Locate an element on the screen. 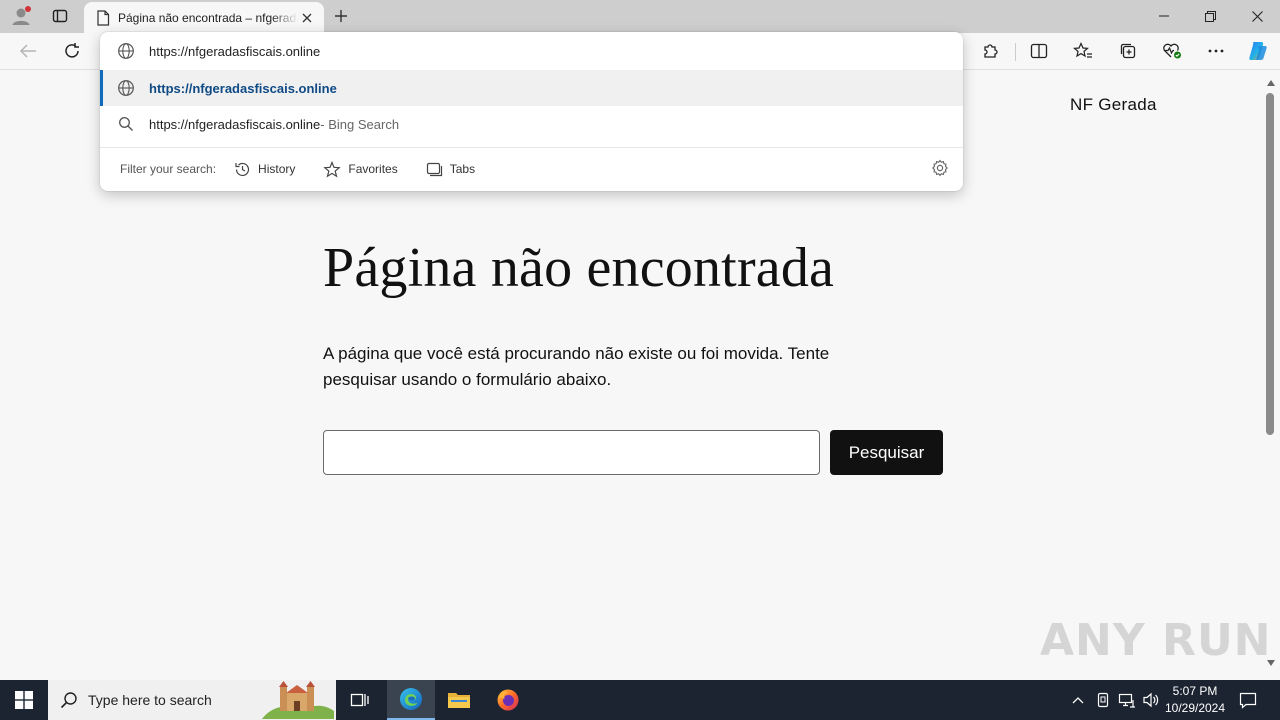 The width and height of the screenshot is (1280, 720). plus-icon is located at coordinates (341, 16).